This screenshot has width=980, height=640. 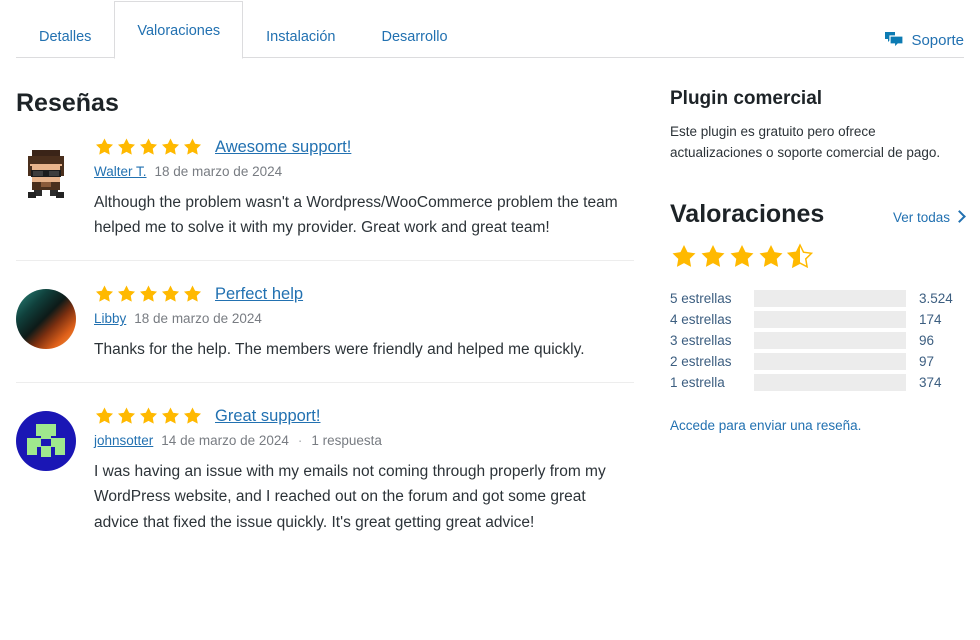 I want to click on rating-row-5: 5 estrellas 3.524, so click(x=817, y=299).